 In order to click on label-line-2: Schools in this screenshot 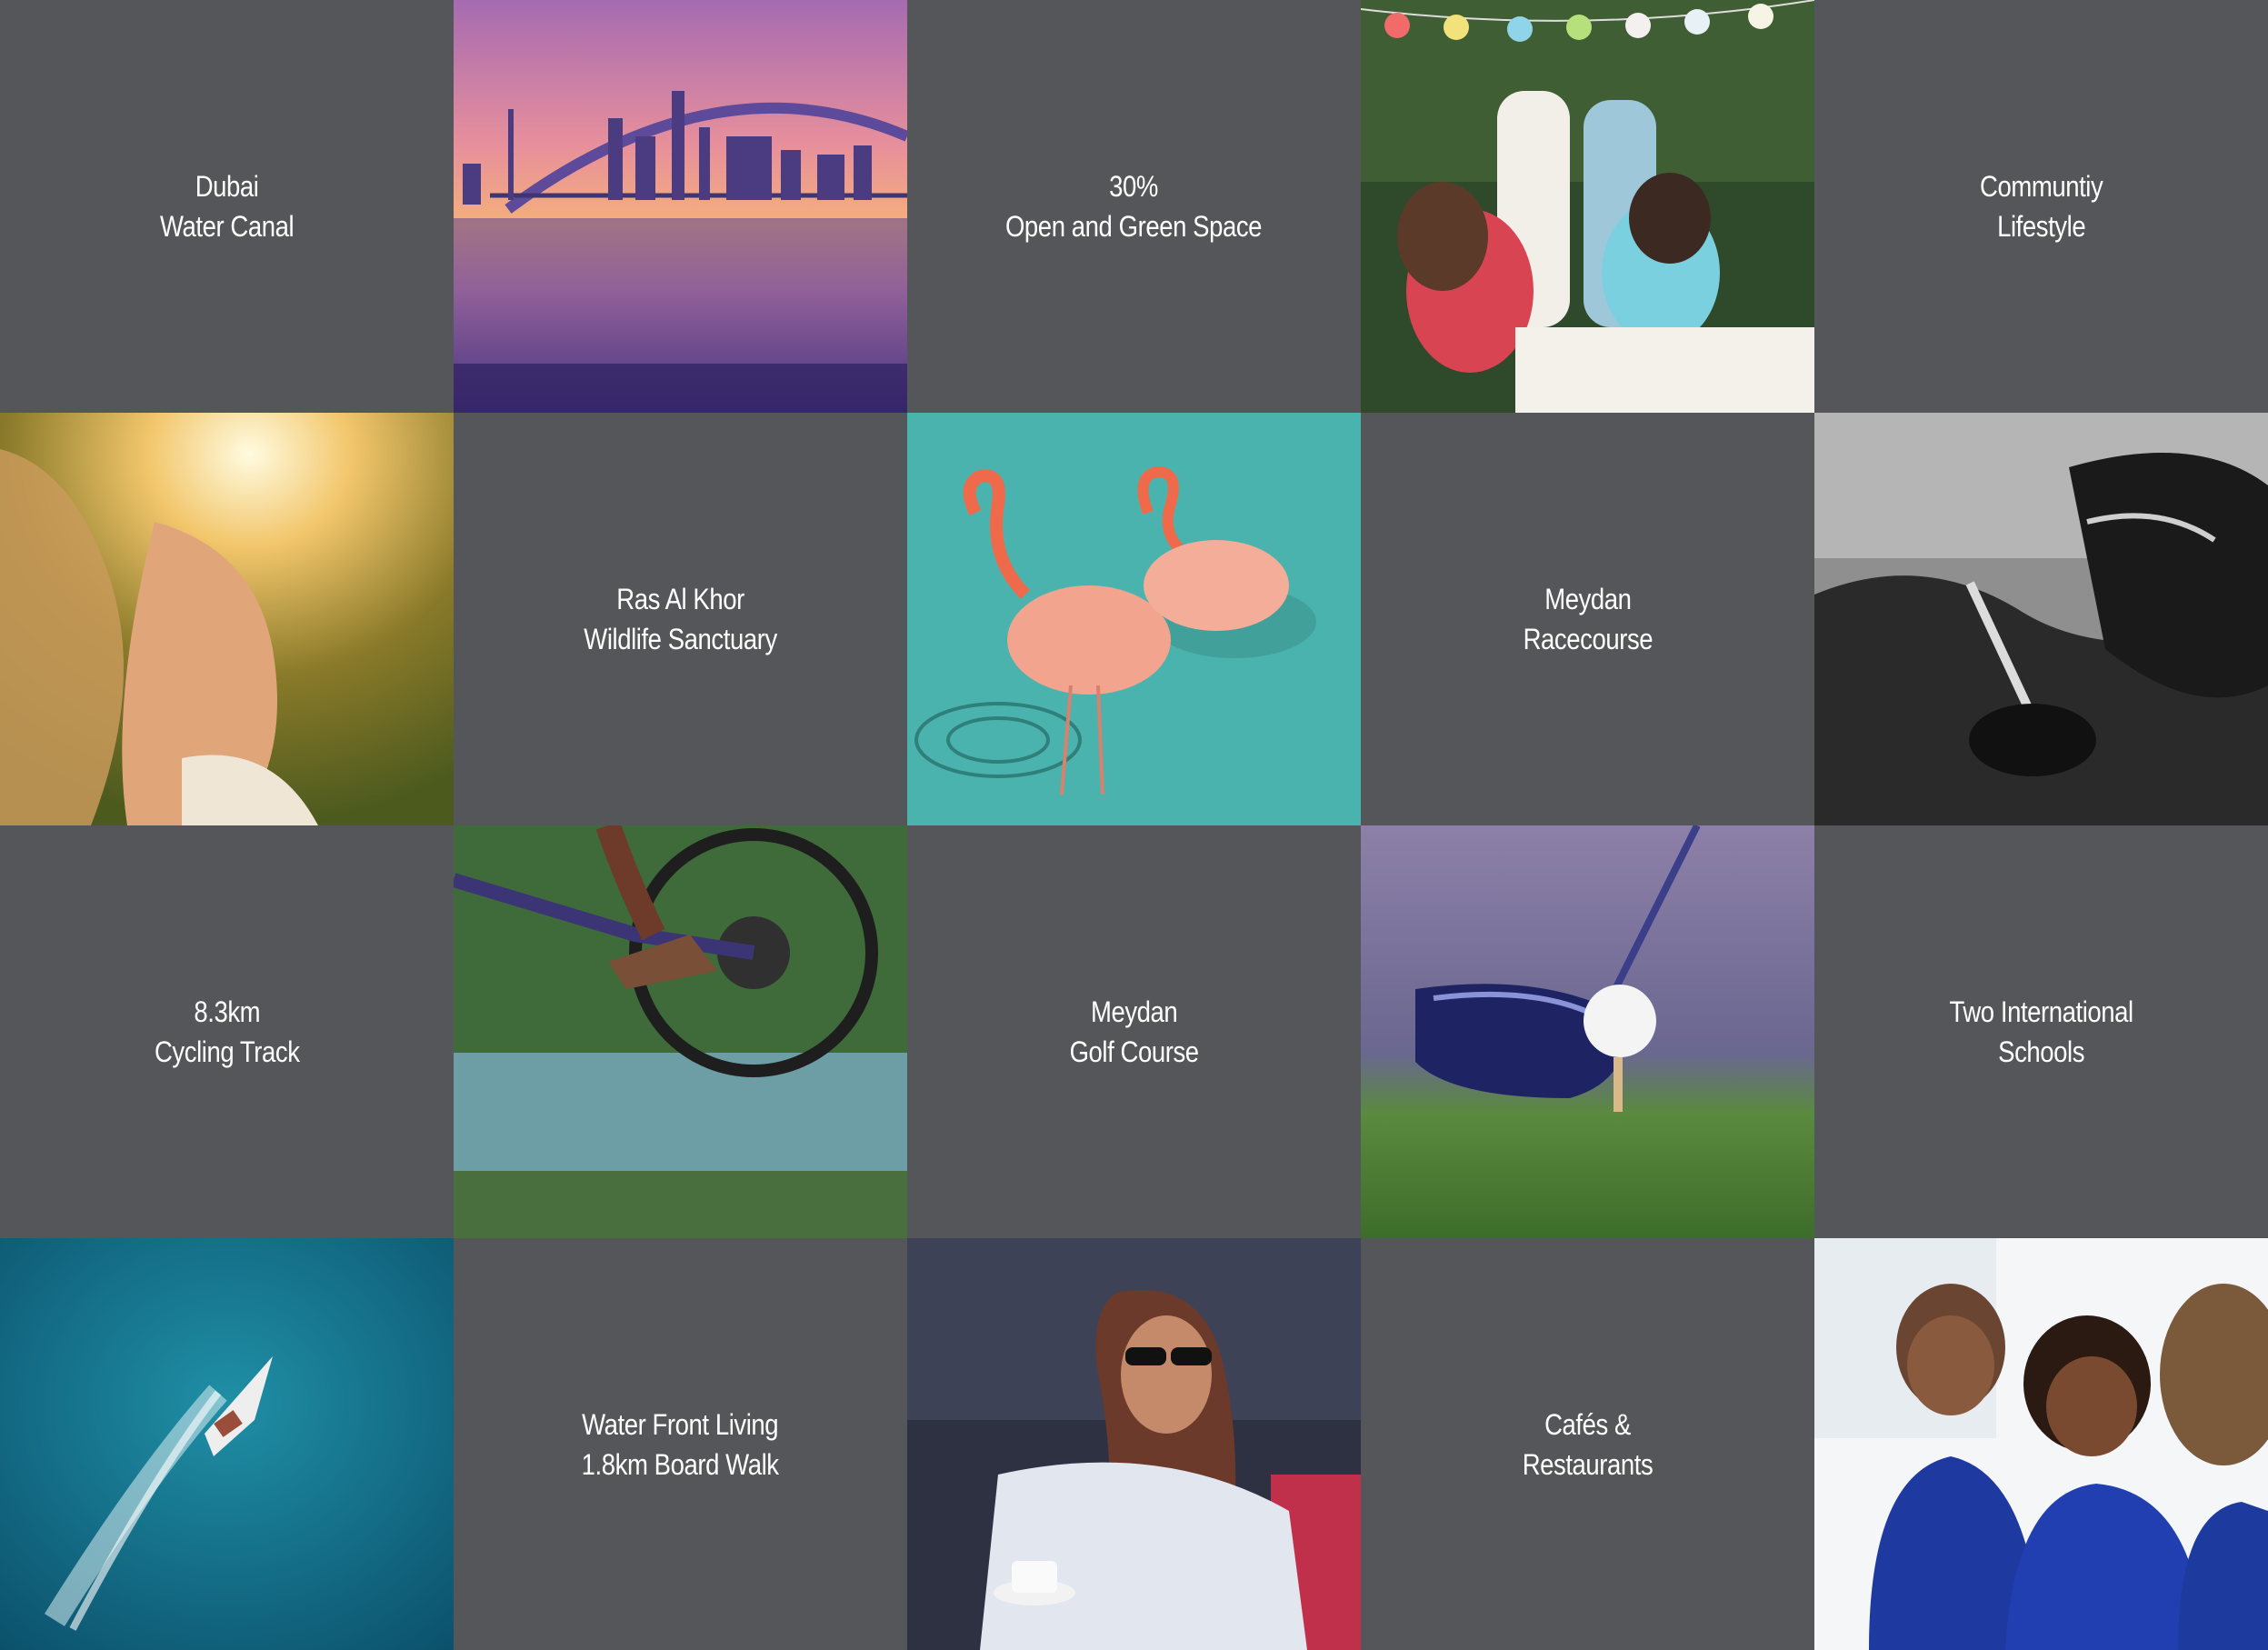, I will do `click(2041, 1051)`.